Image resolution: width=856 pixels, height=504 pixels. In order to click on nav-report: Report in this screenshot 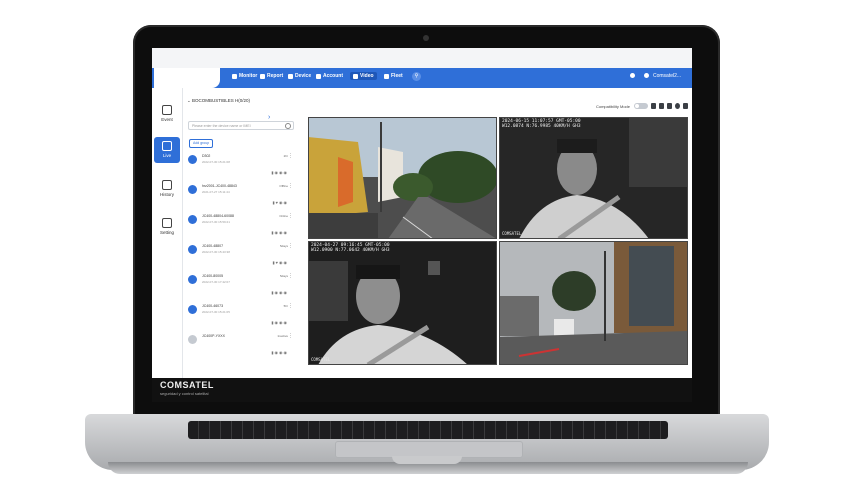, I will do `click(271, 76)`.